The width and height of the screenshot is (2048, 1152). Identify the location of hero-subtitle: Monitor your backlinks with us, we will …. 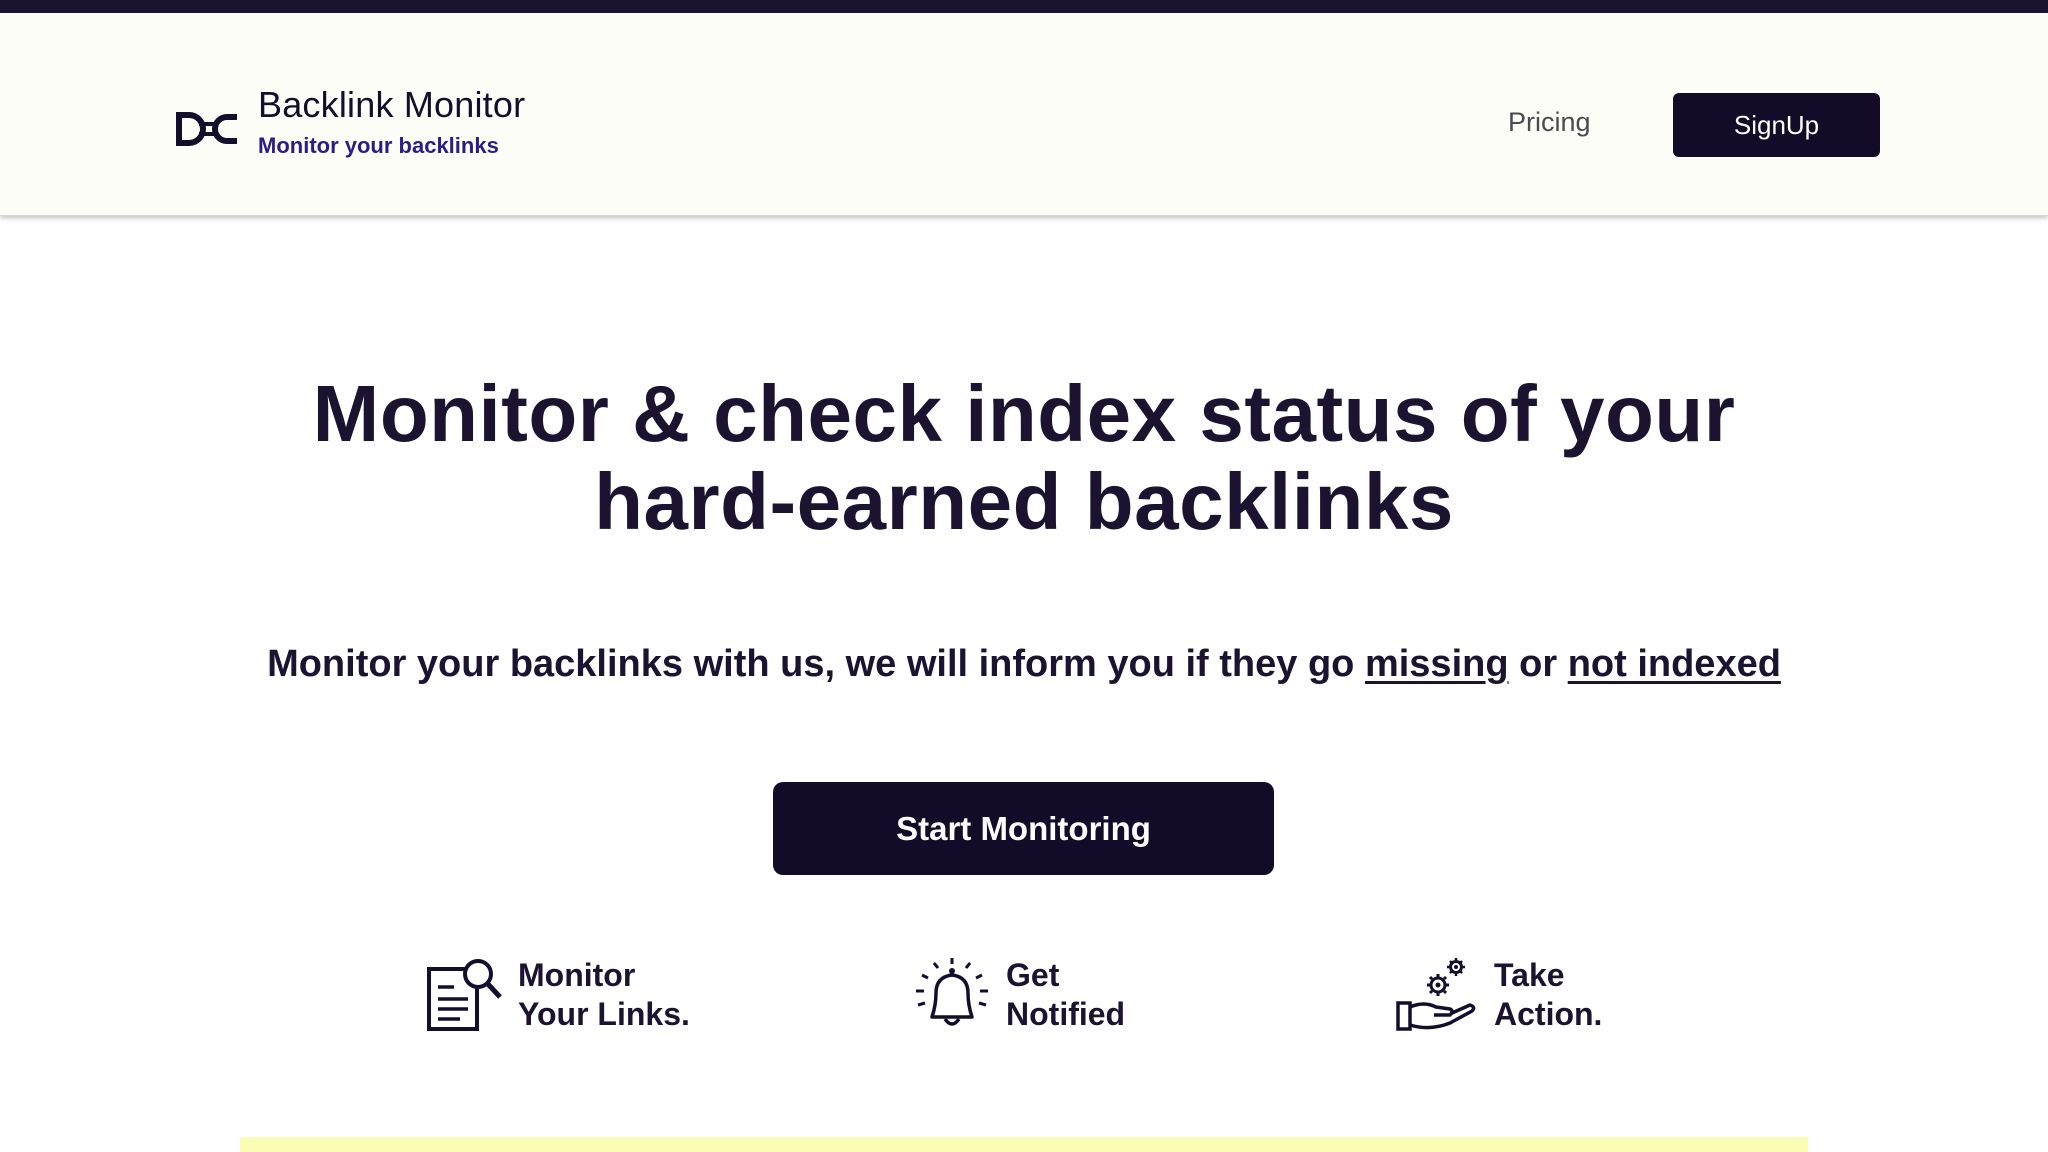
(1024, 664).